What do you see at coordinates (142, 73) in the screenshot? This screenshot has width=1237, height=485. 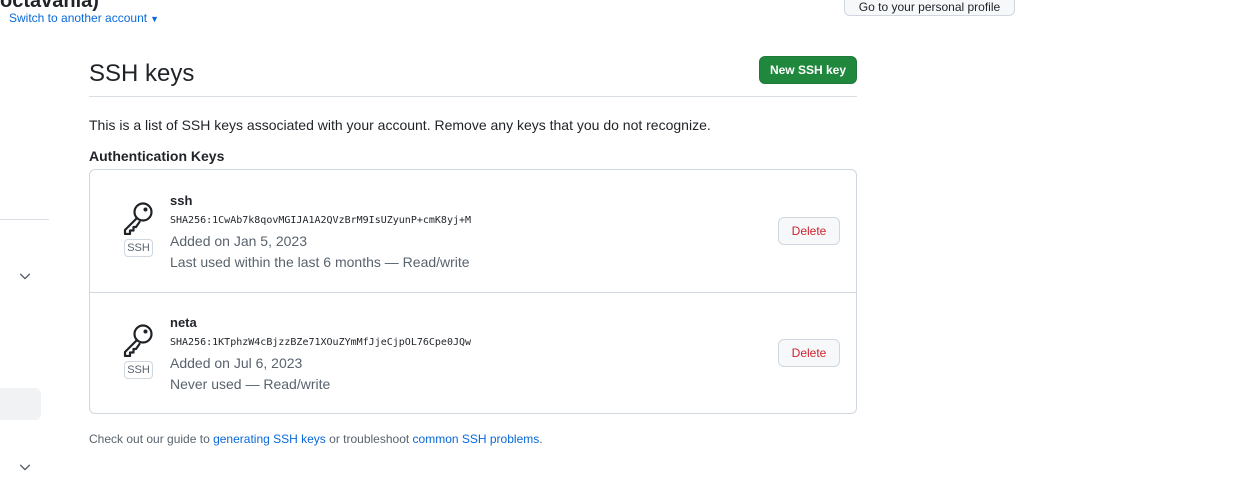 I see `page-title: SSH keys` at bounding box center [142, 73].